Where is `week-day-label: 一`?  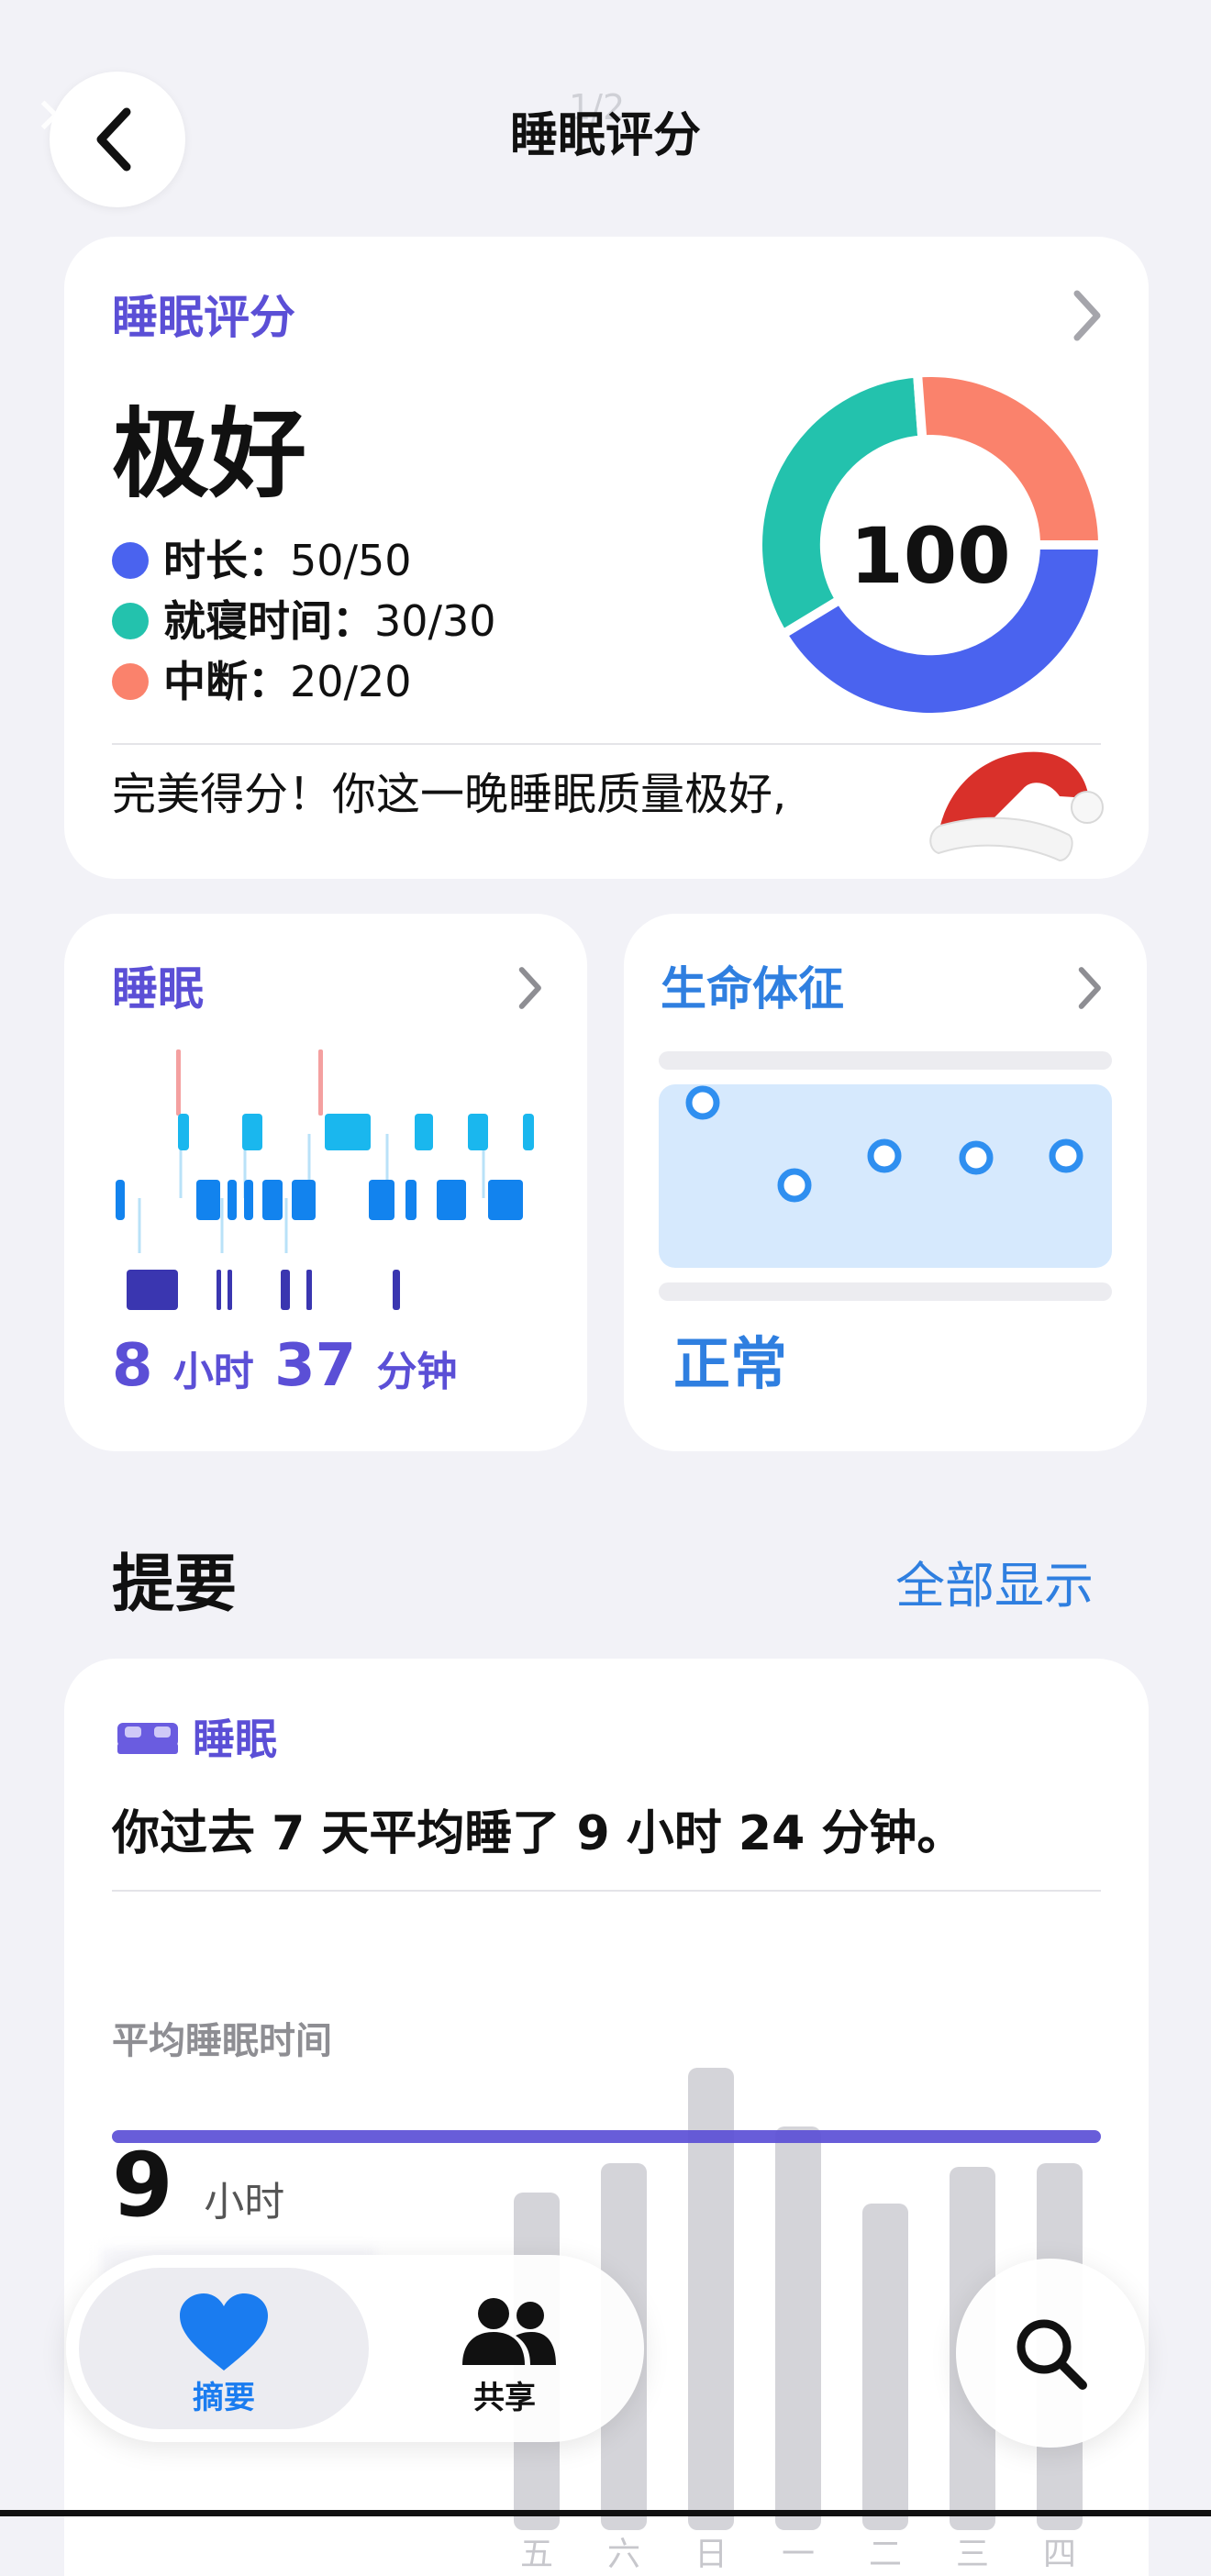 week-day-label: 一 is located at coordinates (799, 2554).